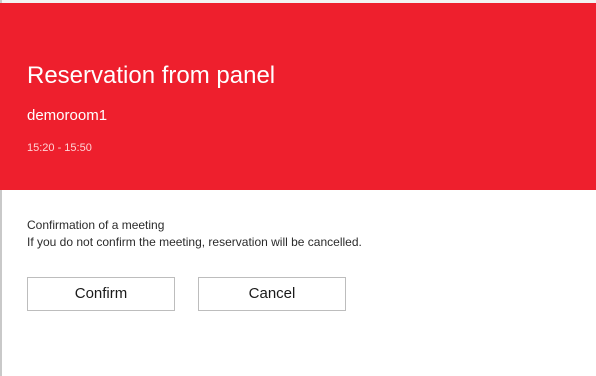  I want to click on time-range: 15:20 - 15:50, so click(59, 148).